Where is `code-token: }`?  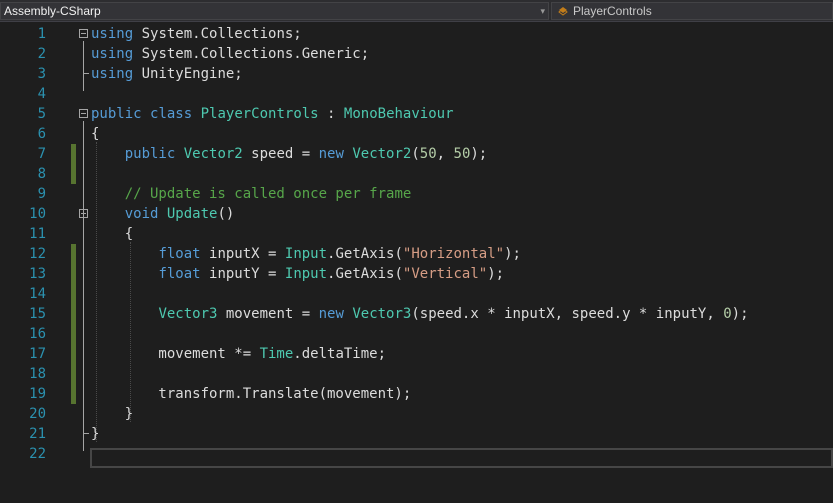 code-token: } is located at coordinates (112, 414).